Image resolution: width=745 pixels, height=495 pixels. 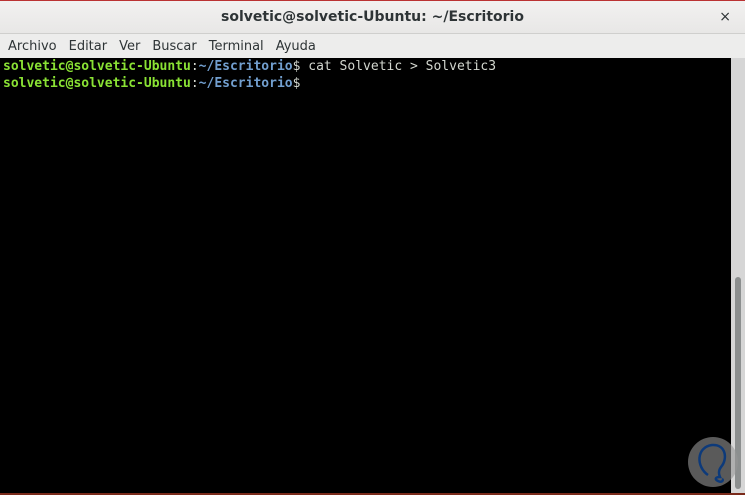 I want to click on title-bar: solvetic@solvetic-Ubuntu: ~/Escritorio ×, so click(x=372, y=17).